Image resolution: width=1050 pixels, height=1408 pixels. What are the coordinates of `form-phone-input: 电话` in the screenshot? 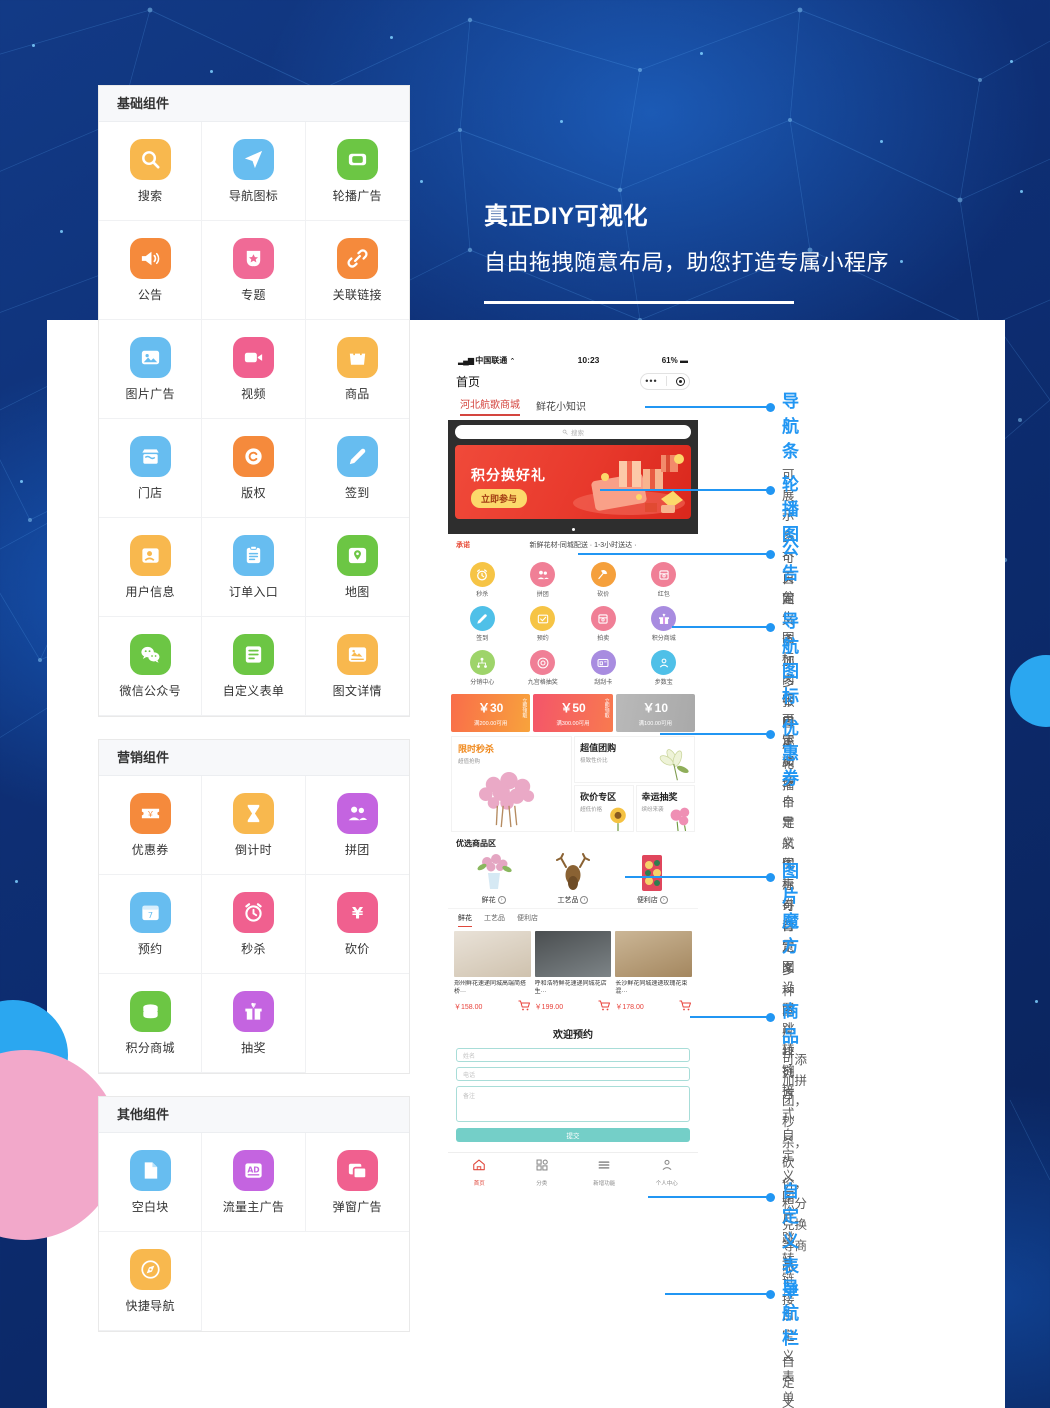 It's located at (573, 1074).